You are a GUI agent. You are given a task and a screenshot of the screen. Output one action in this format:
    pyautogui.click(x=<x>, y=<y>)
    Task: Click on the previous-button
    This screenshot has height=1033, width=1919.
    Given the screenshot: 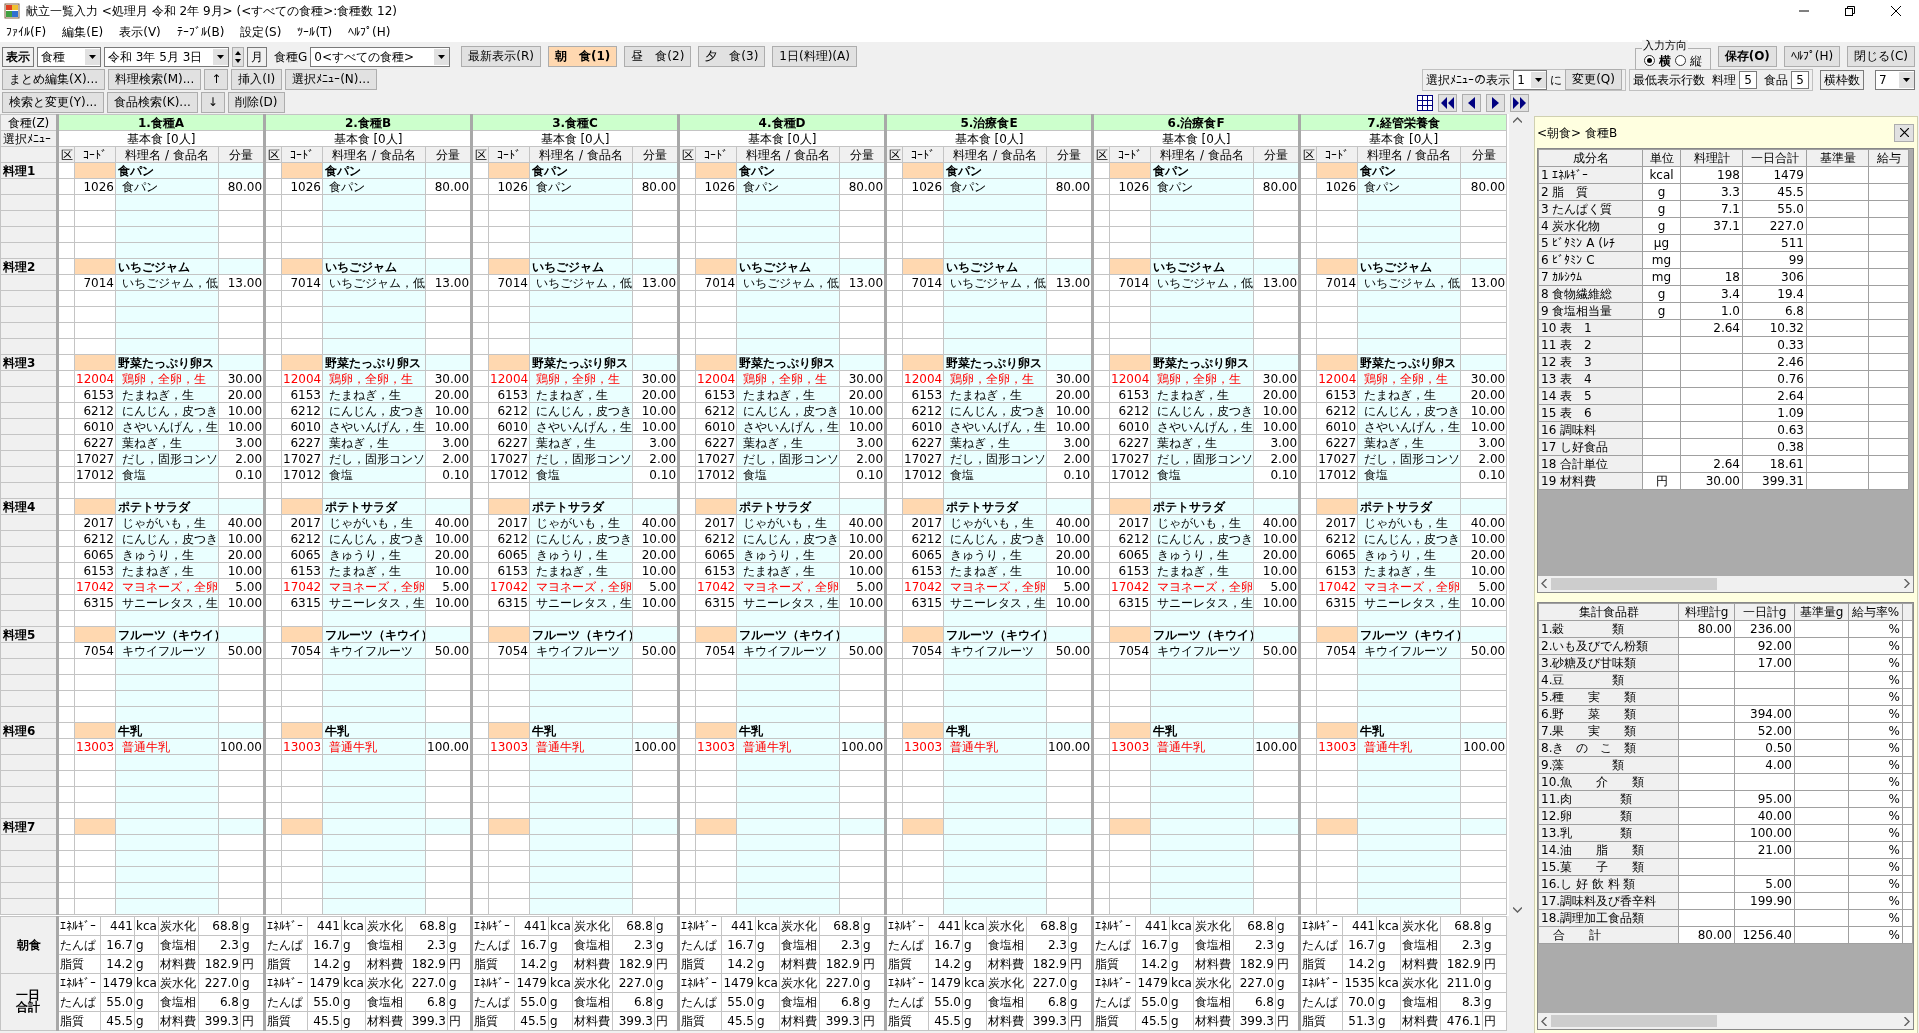 What is the action you would take?
    pyautogui.click(x=1471, y=102)
    